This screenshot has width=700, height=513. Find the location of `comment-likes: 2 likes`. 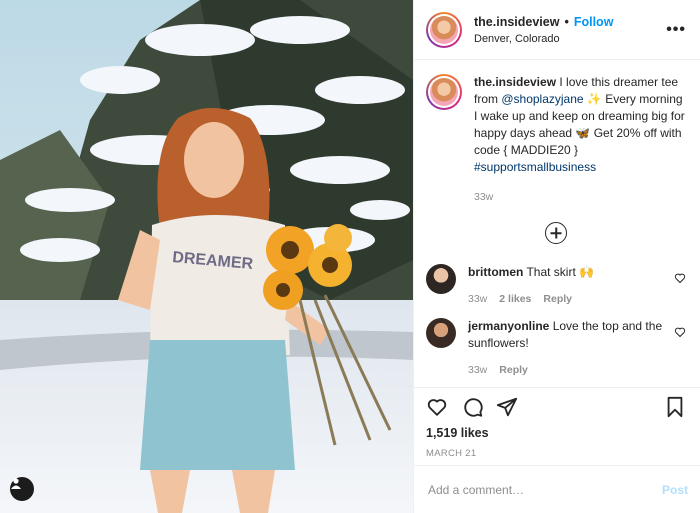

comment-likes: 2 likes is located at coordinates (515, 299).